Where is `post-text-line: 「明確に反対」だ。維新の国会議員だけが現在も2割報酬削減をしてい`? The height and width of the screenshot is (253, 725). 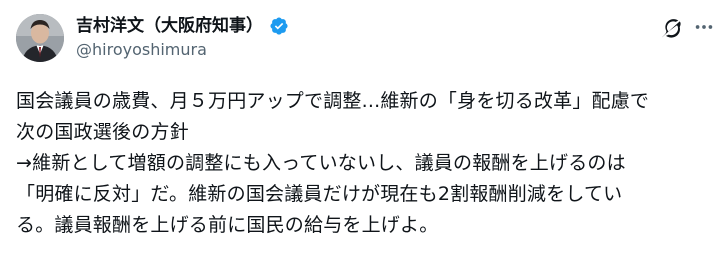
post-text-line: 「明確に反対」だ。維新の国会議員だけが現在も2割報酬削減をしてい is located at coordinates (319, 194).